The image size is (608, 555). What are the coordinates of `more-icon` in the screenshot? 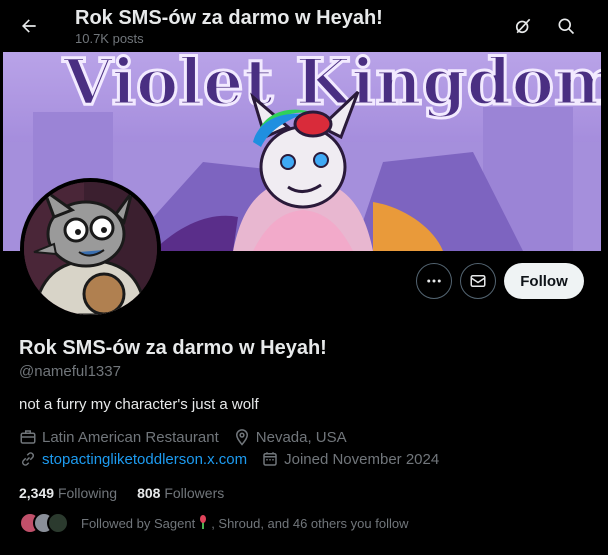 It's located at (434, 281).